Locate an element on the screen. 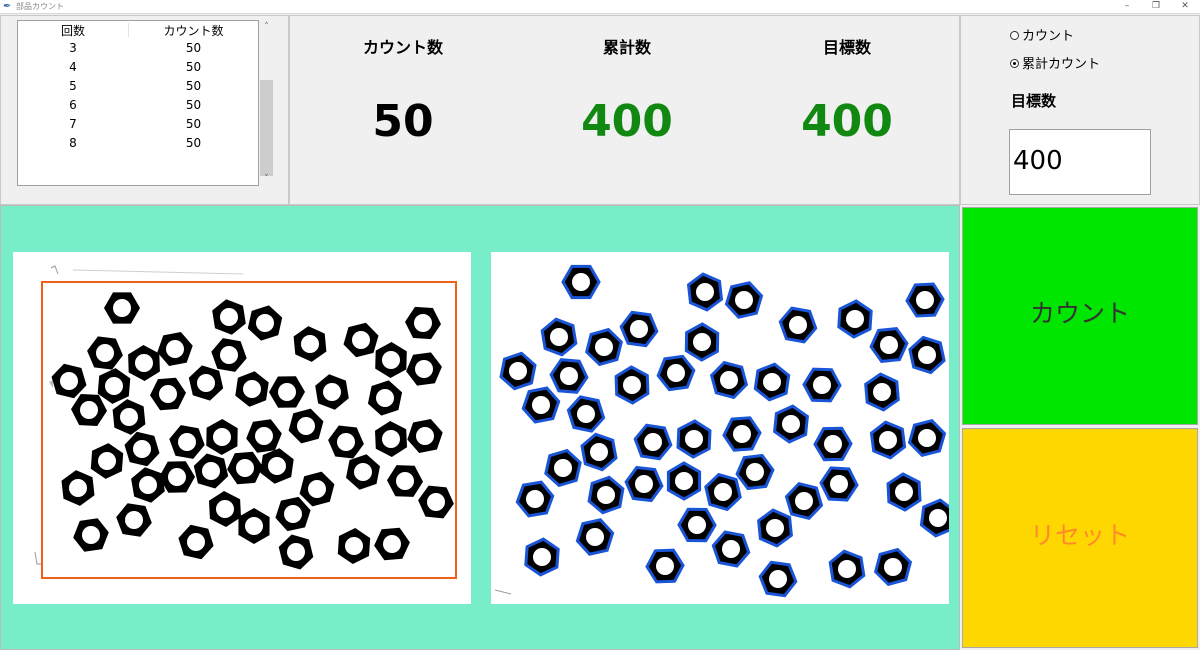 The height and width of the screenshot is (650, 1200). table-row: 8 50 is located at coordinates (138, 143).